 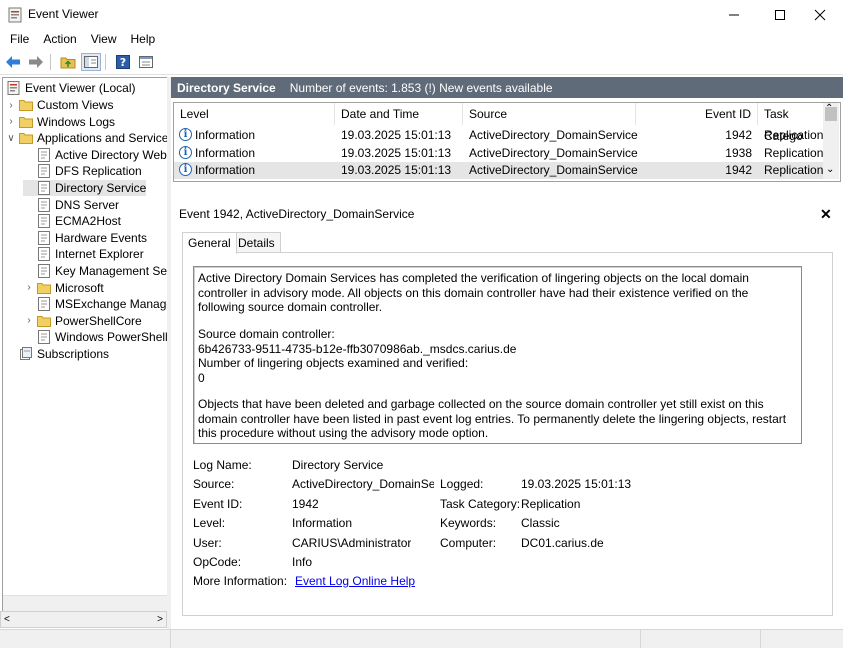 I want to click on tree-item: Subscriptions, so click(x=57, y=354).